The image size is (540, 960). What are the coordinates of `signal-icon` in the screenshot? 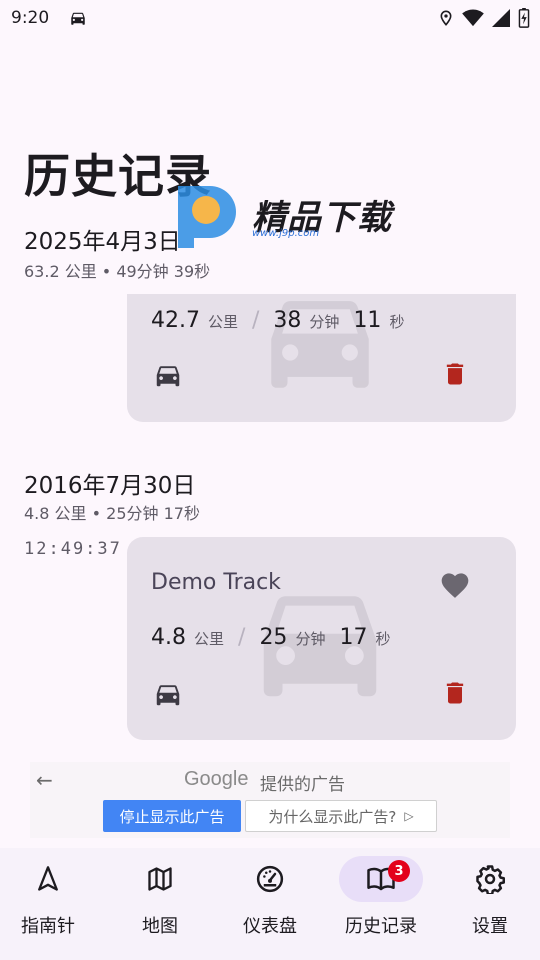 It's located at (501, 20).